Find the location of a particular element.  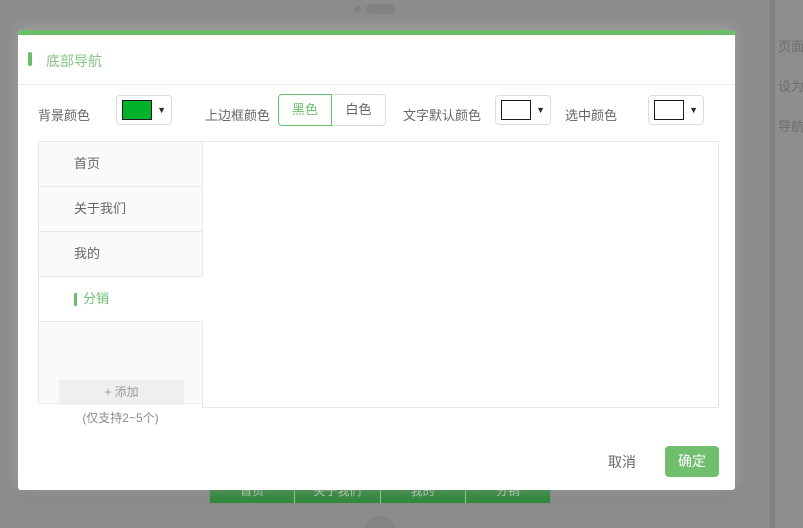

sidebar-tab-mine: 我的 is located at coordinates (121, 254).